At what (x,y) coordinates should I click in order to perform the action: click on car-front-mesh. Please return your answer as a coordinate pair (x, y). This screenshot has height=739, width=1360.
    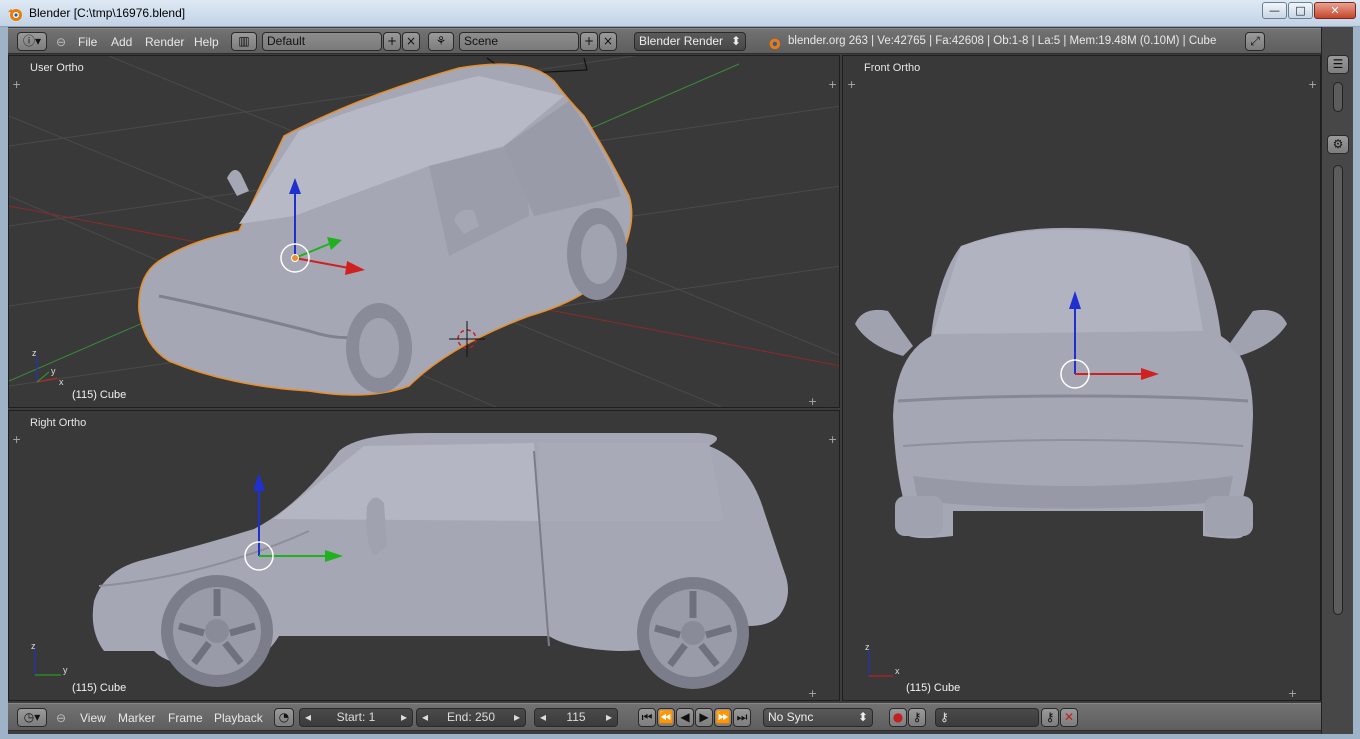
    Looking at the image, I should click on (1071, 383).